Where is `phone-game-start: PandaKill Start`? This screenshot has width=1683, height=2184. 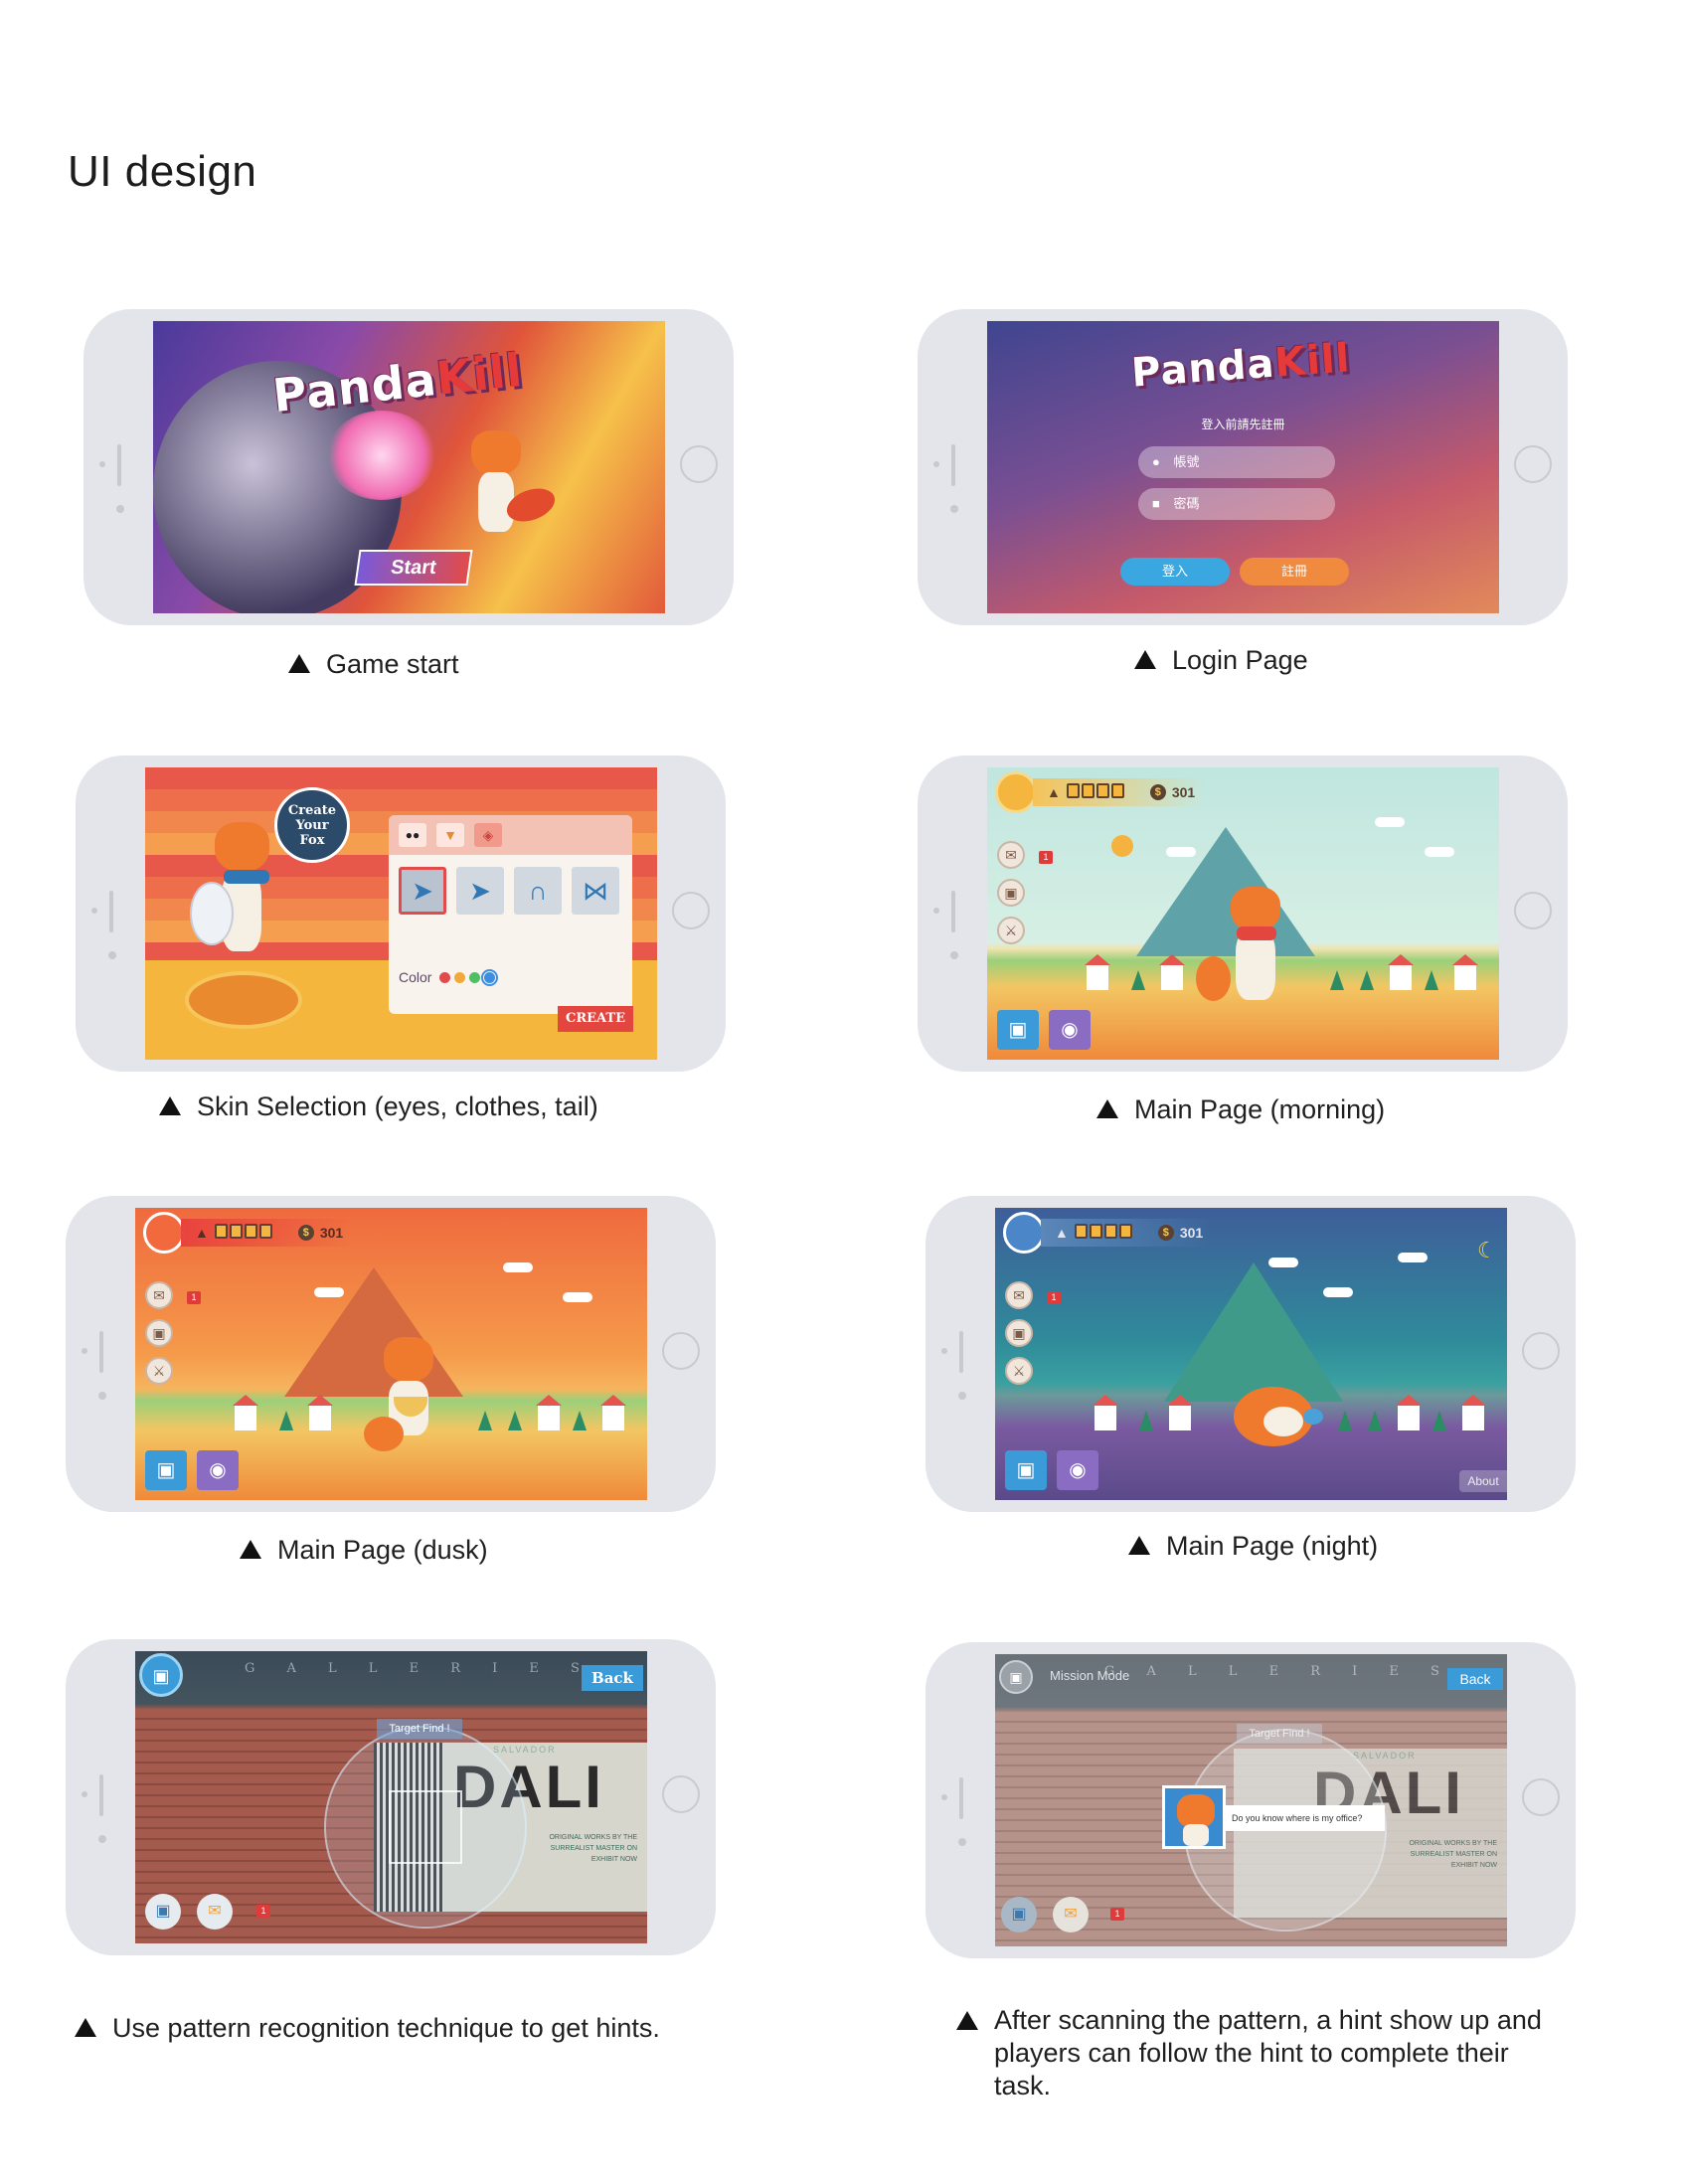 phone-game-start: PandaKill Start is located at coordinates (409, 467).